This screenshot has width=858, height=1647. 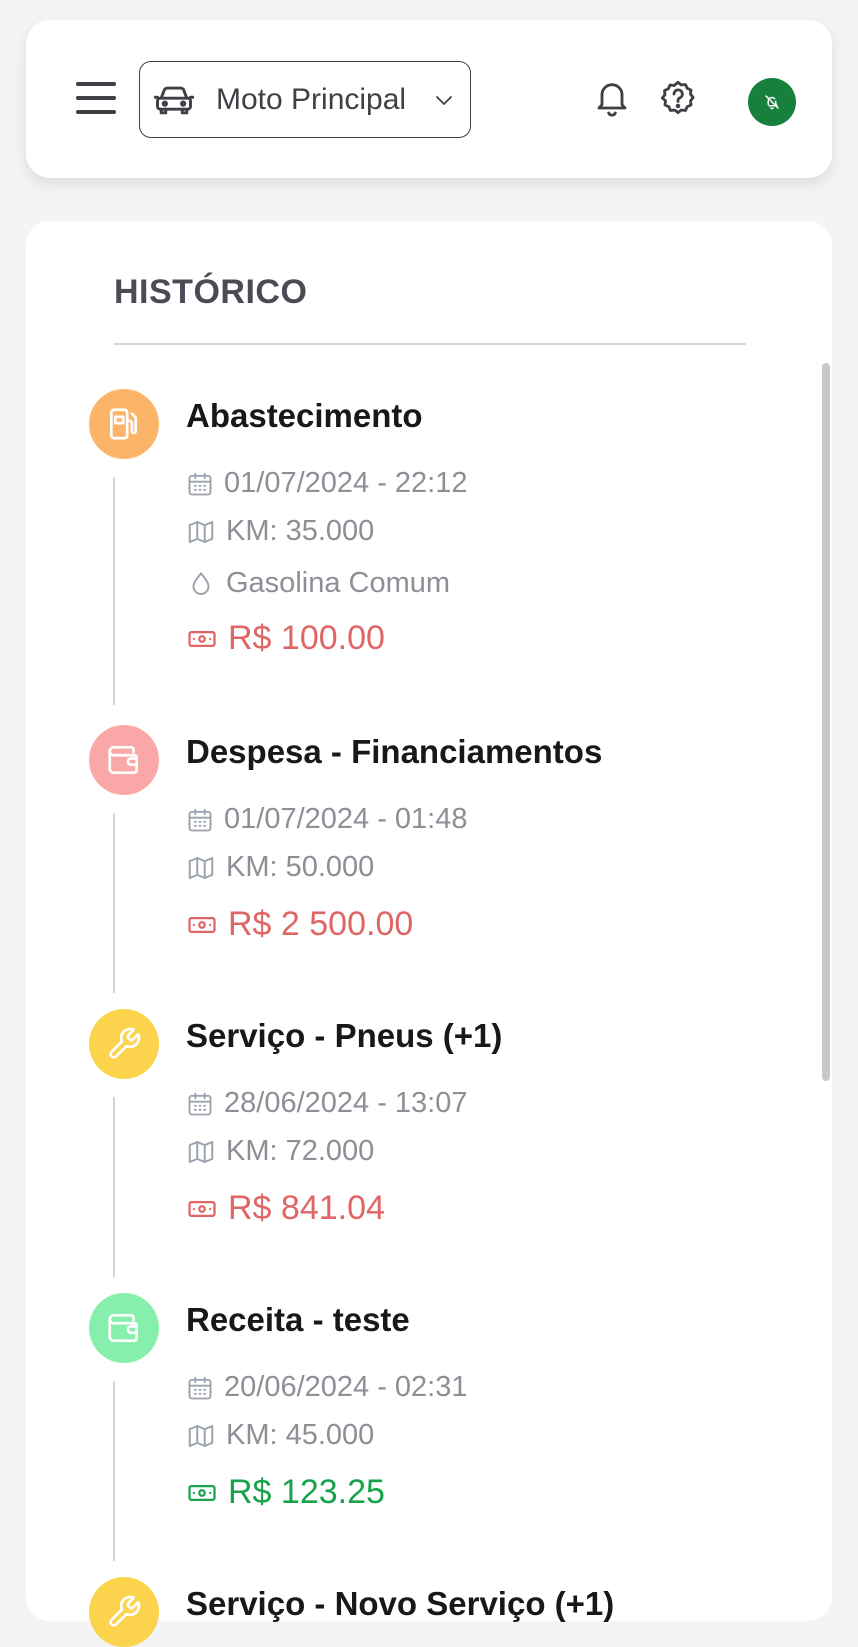 I want to click on chevron-down-icon, so click(x=444, y=100).